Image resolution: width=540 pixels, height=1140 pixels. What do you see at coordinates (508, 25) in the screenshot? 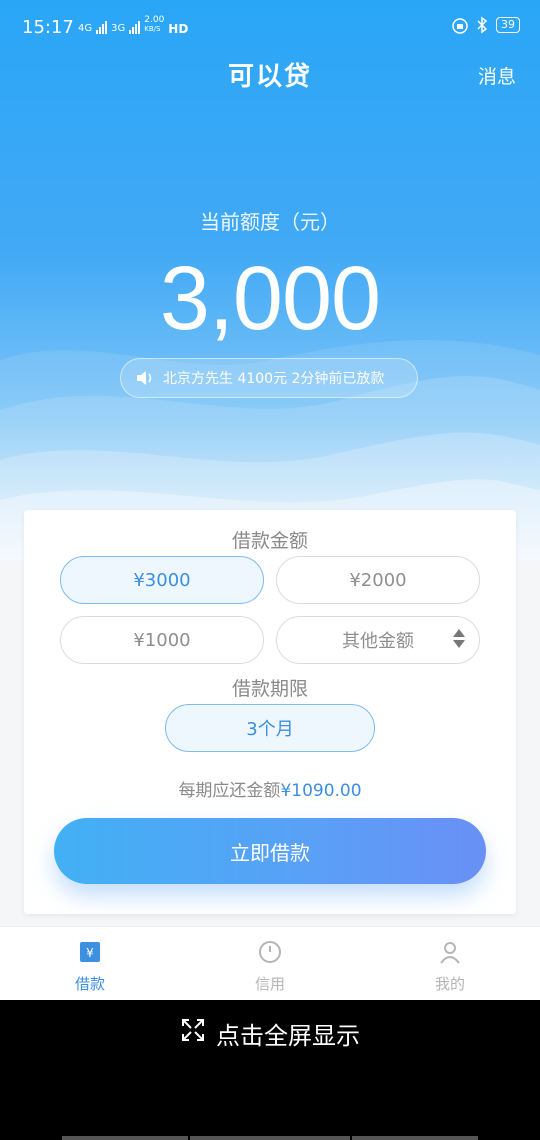
I see `battery-indicator: 39` at bounding box center [508, 25].